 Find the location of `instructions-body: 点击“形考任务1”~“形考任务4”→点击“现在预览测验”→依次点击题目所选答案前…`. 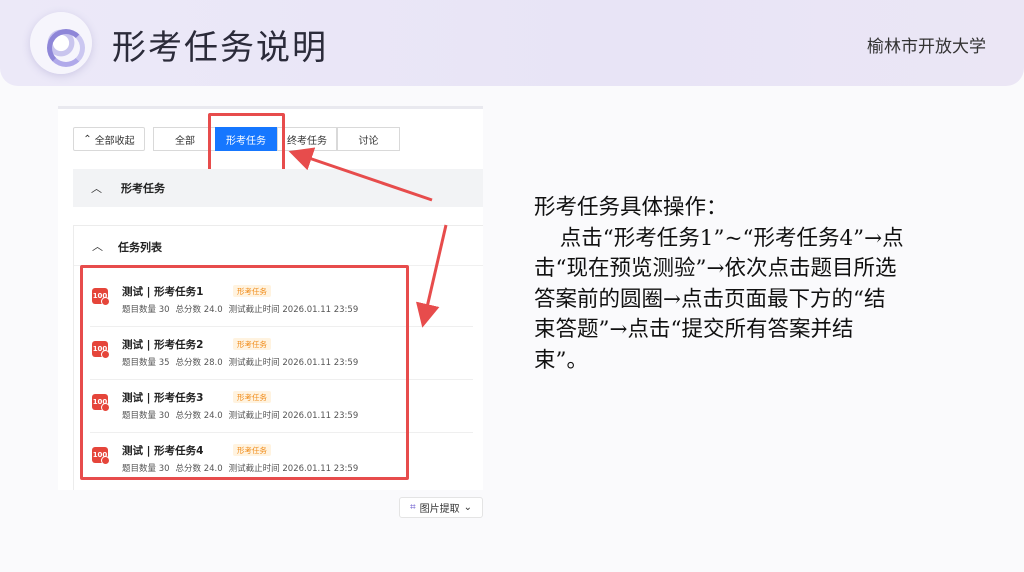

instructions-body: 点击“形考任务1”~“形考任务4”→点击“现在预览测验”→依次点击题目所选答案前… is located at coordinates (719, 299).